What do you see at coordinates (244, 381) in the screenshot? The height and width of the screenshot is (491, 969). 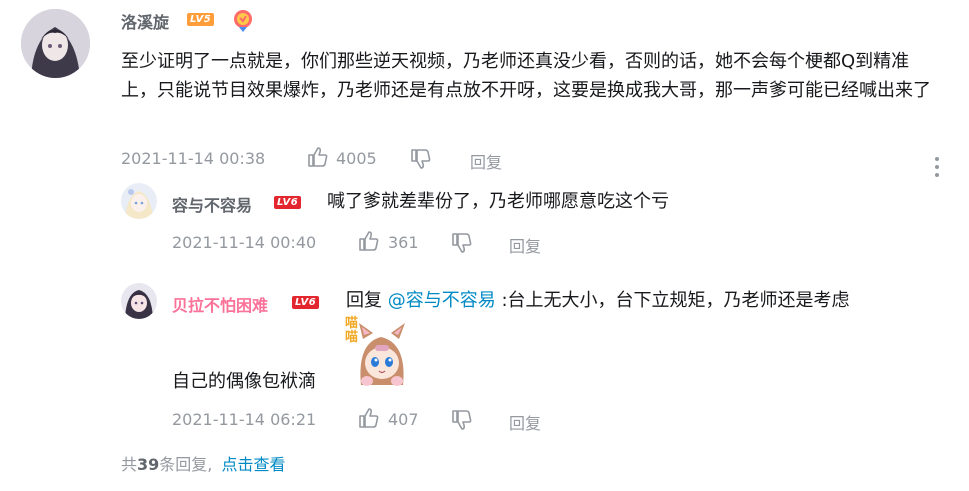 I see `reply-text-line2: 自己的偶像包袱滴` at bounding box center [244, 381].